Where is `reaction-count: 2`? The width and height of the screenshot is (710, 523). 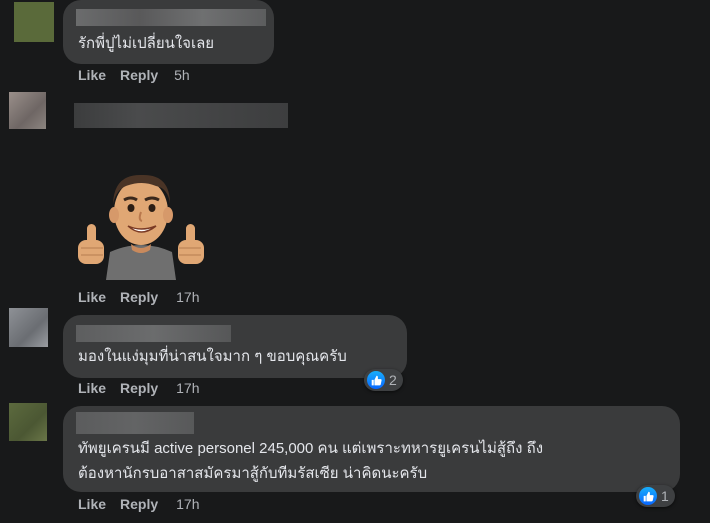 reaction-count: 2 is located at coordinates (383, 380).